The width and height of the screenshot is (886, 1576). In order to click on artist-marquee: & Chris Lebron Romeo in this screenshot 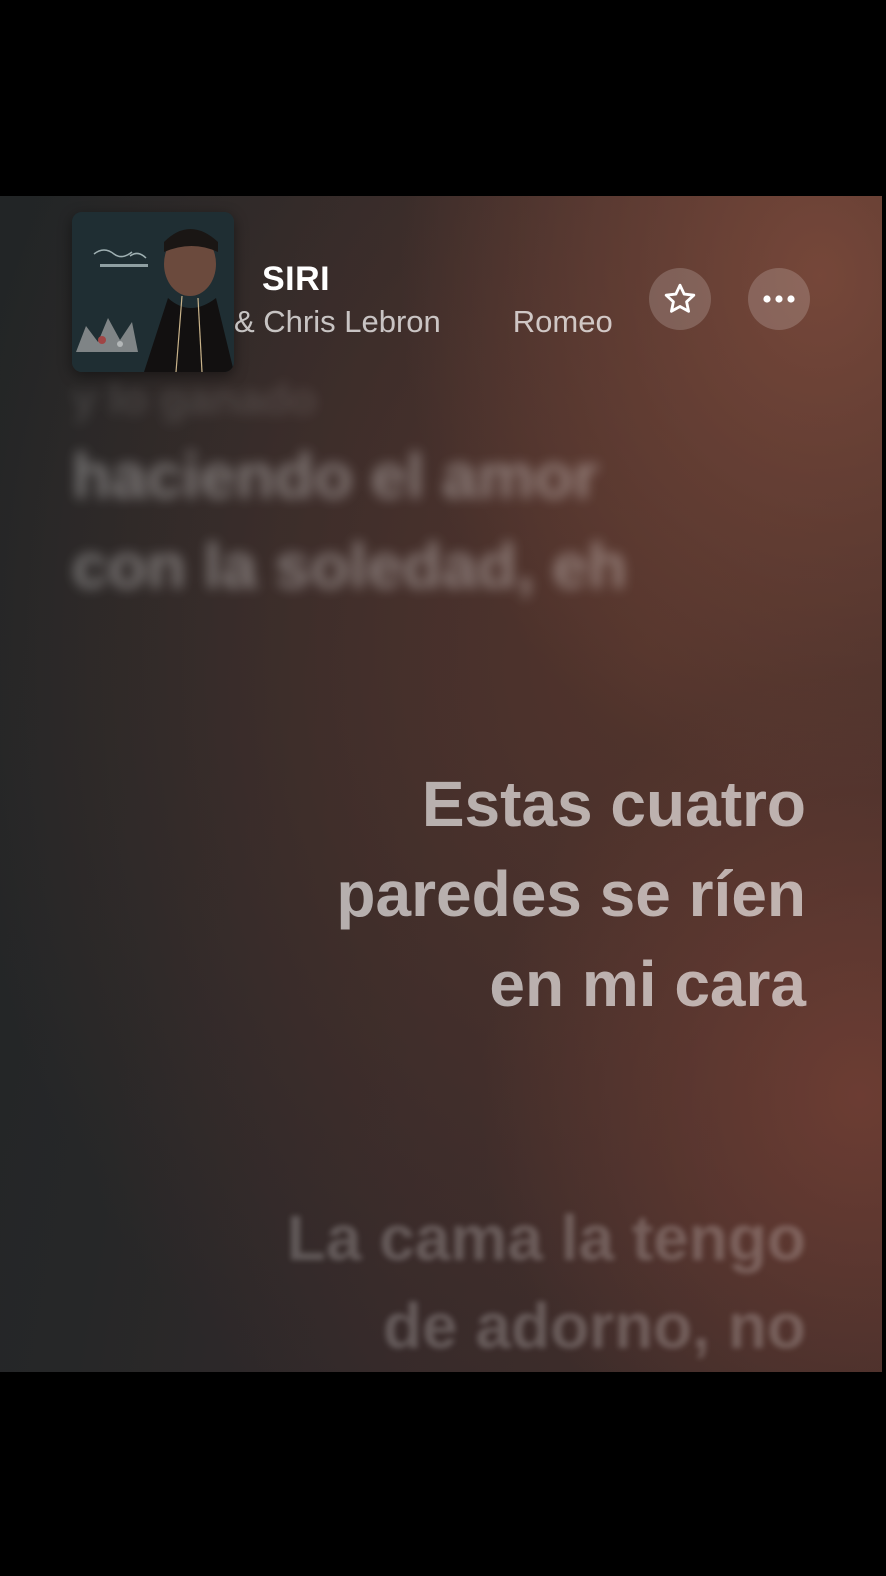, I will do `click(434, 326)`.